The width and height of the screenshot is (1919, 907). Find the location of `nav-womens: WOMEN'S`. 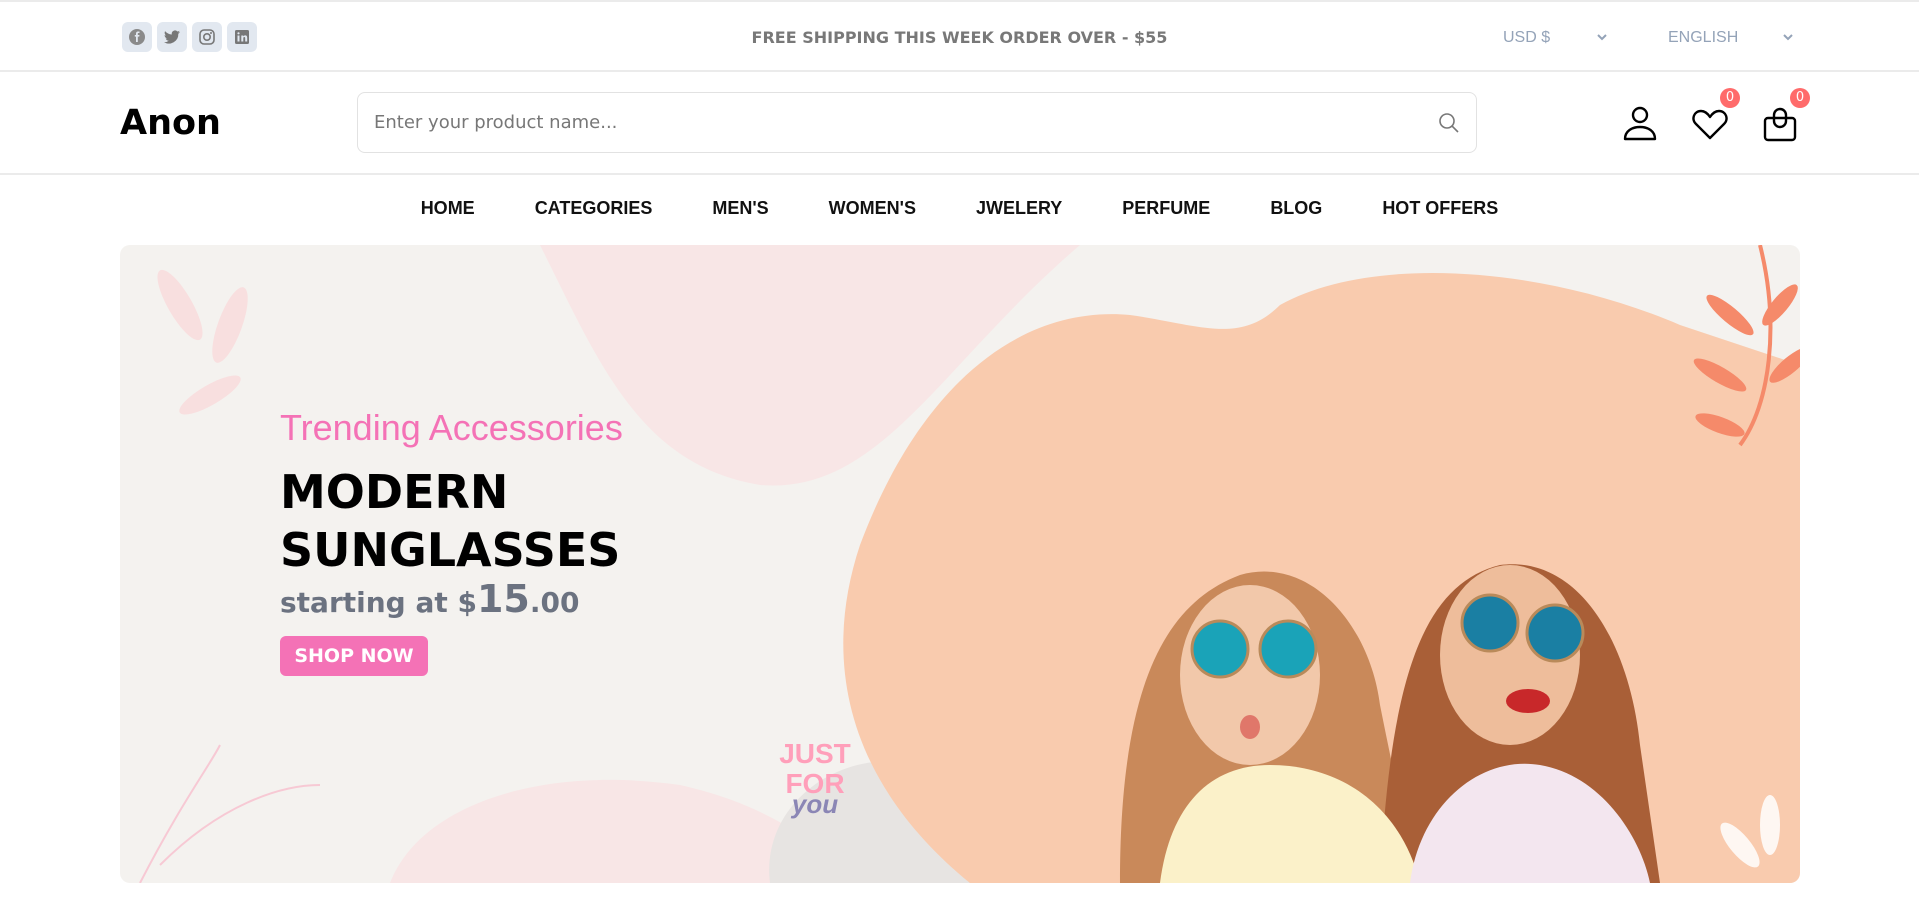

nav-womens: WOMEN'S is located at coordinates (872, 208).